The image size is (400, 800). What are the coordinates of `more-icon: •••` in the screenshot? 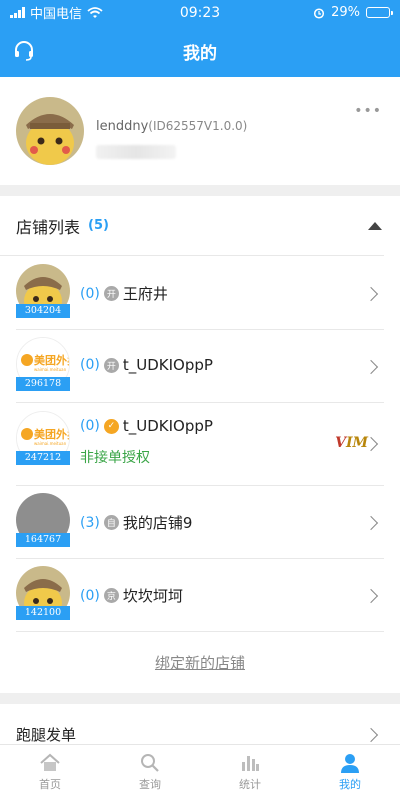 It's located at (368, 111).